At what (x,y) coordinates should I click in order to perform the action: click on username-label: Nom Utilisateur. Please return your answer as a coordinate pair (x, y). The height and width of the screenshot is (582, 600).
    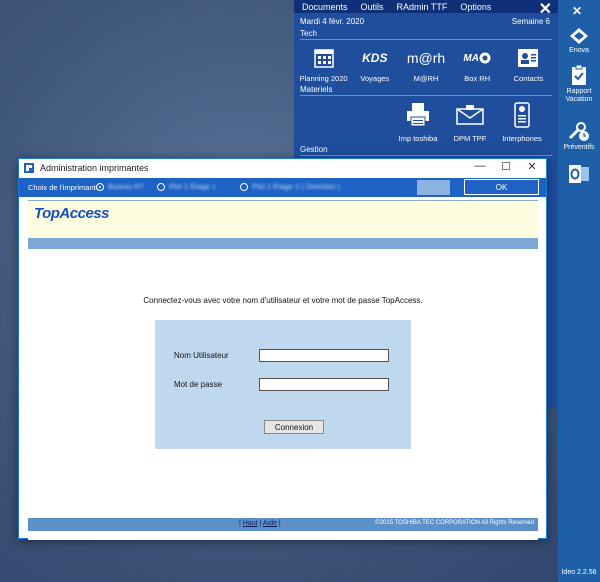
    Looking at the image, I should click on (201, 355).